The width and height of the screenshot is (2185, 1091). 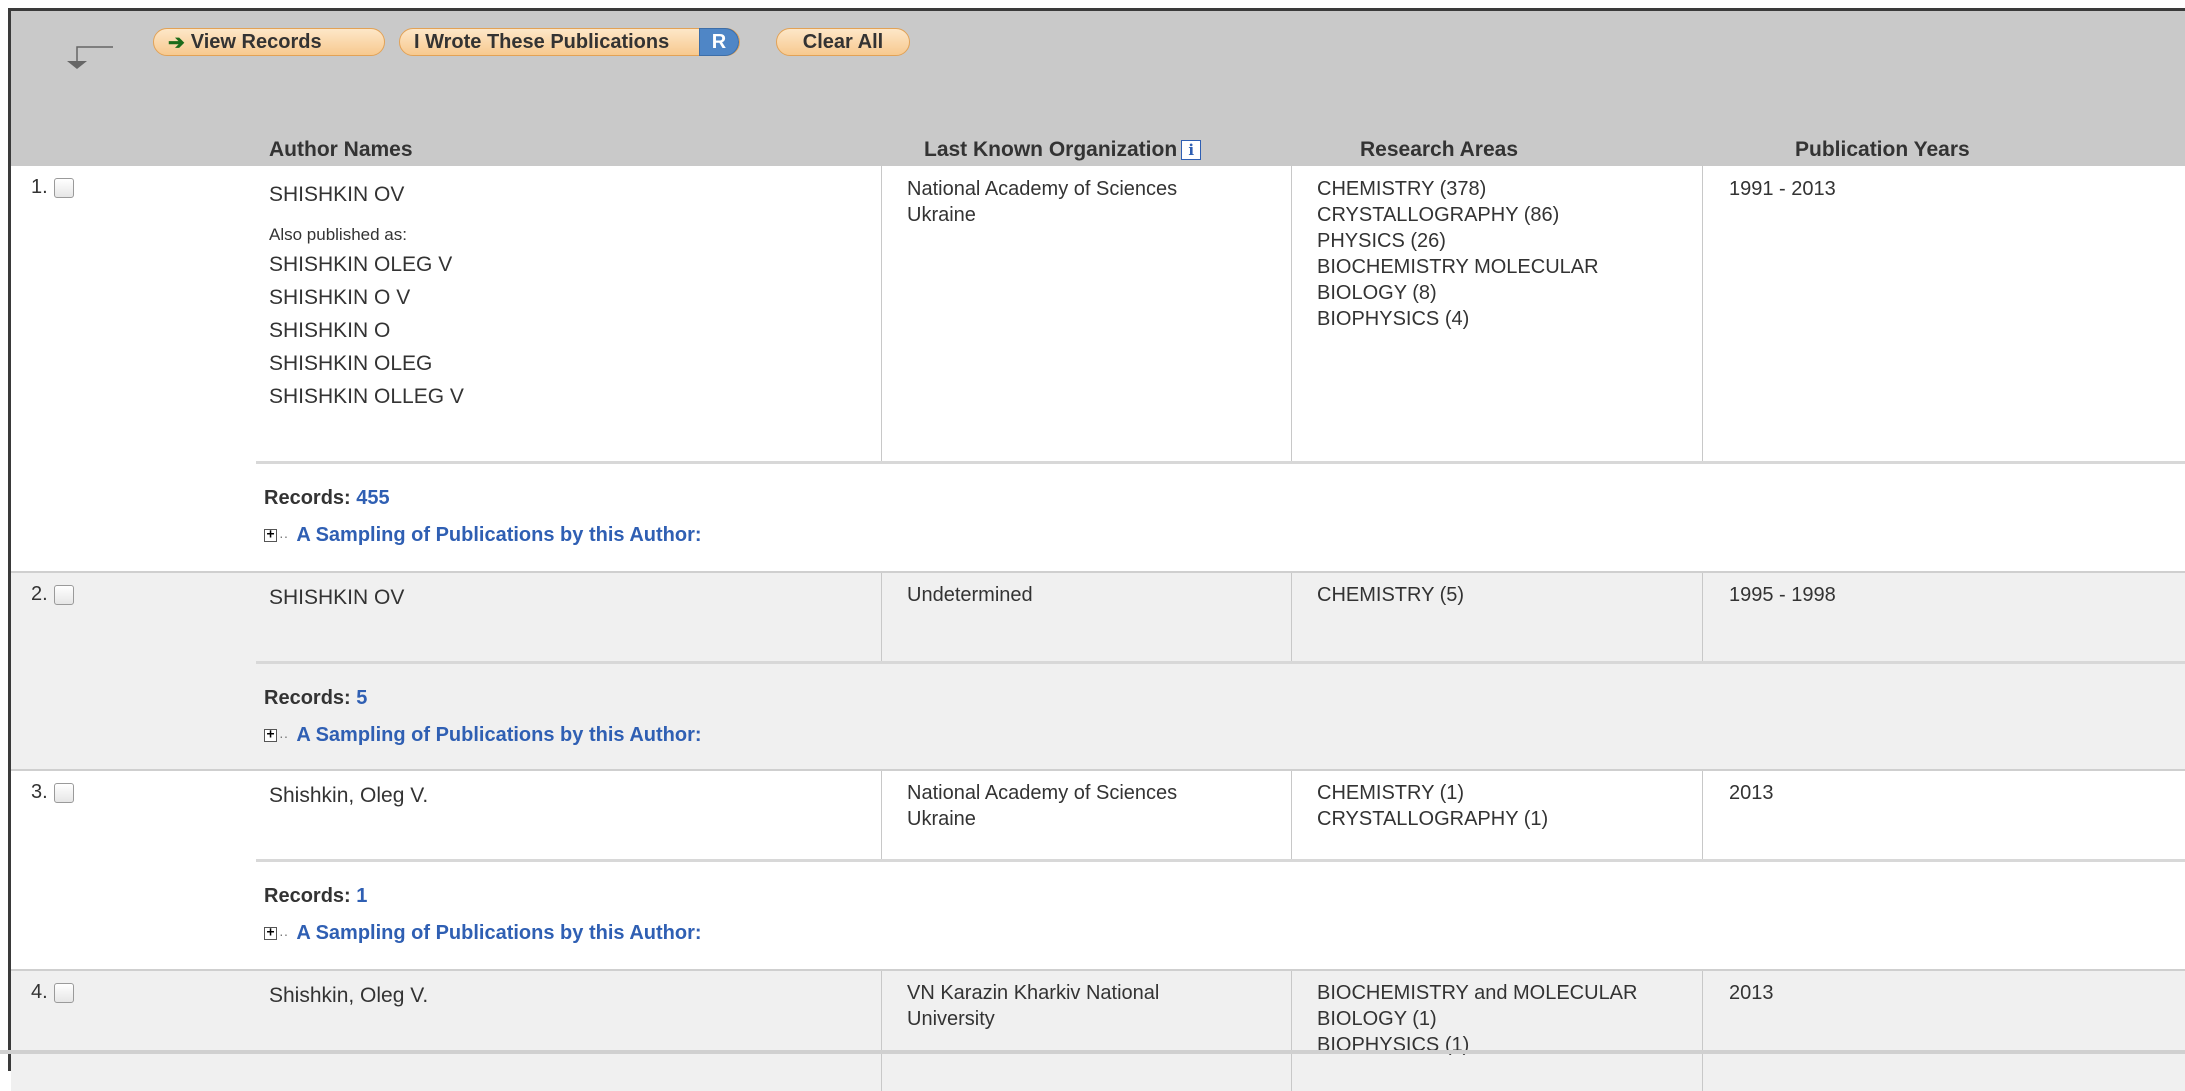 What do you see at coordinates (1458, 267) in the screenshot?
I see `research-area: BIOCHEMISTRY MOLECULAR` at bounding box center [1458, 267].